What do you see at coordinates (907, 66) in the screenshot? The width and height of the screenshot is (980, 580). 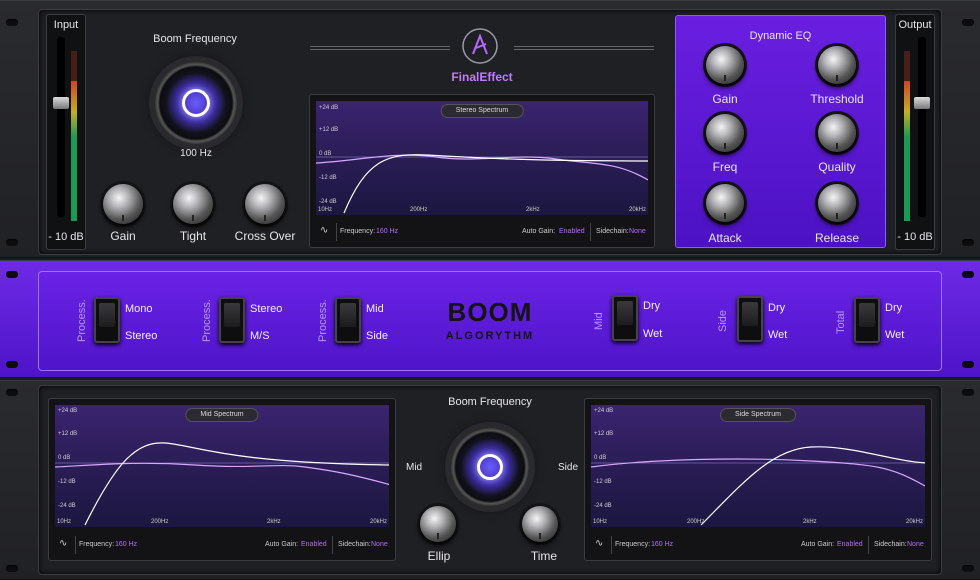 I see `output-level-bar-peak` at bounding box center [907, 66].